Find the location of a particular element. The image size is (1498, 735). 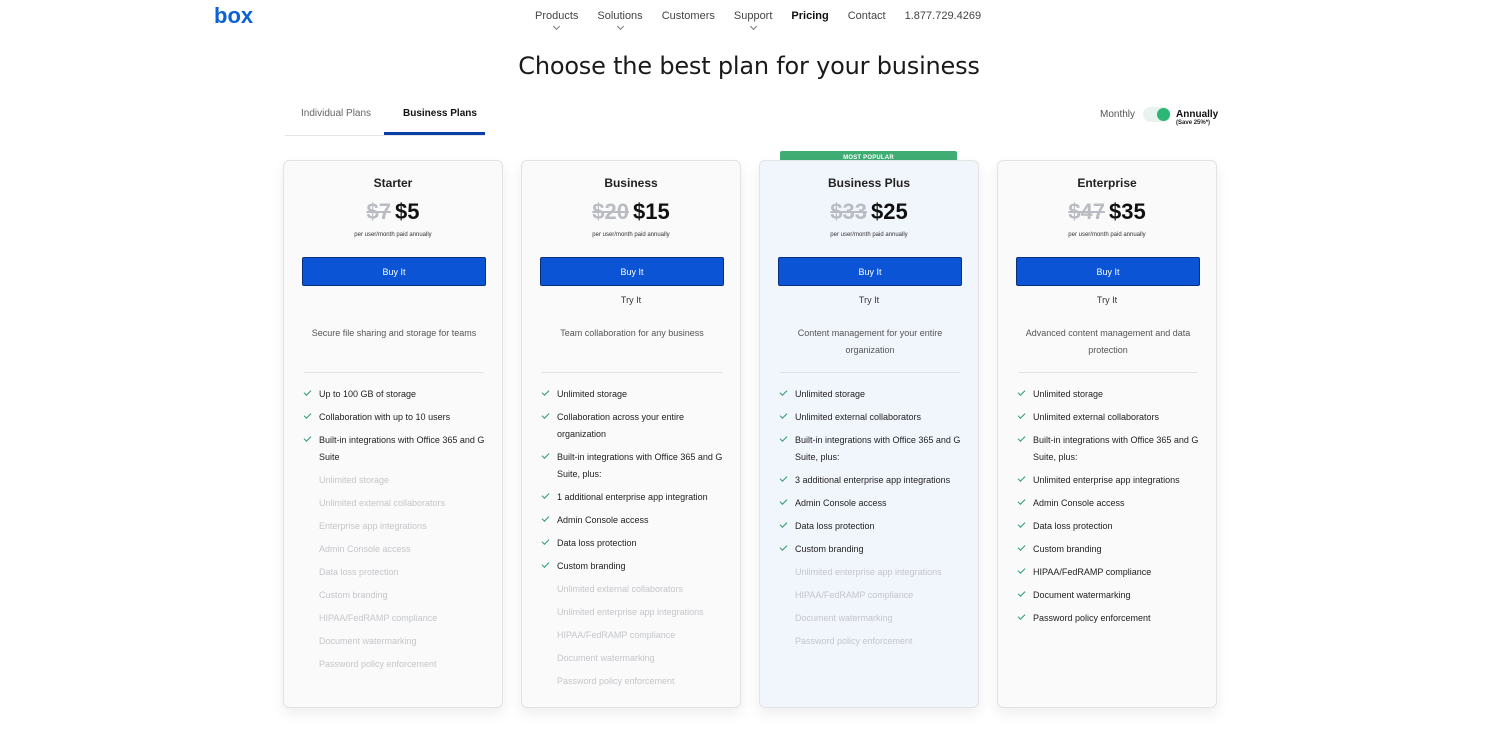

billing-toggle-group: Monthly Annually (Save 25%*) is located at coordinates (1159, 116).